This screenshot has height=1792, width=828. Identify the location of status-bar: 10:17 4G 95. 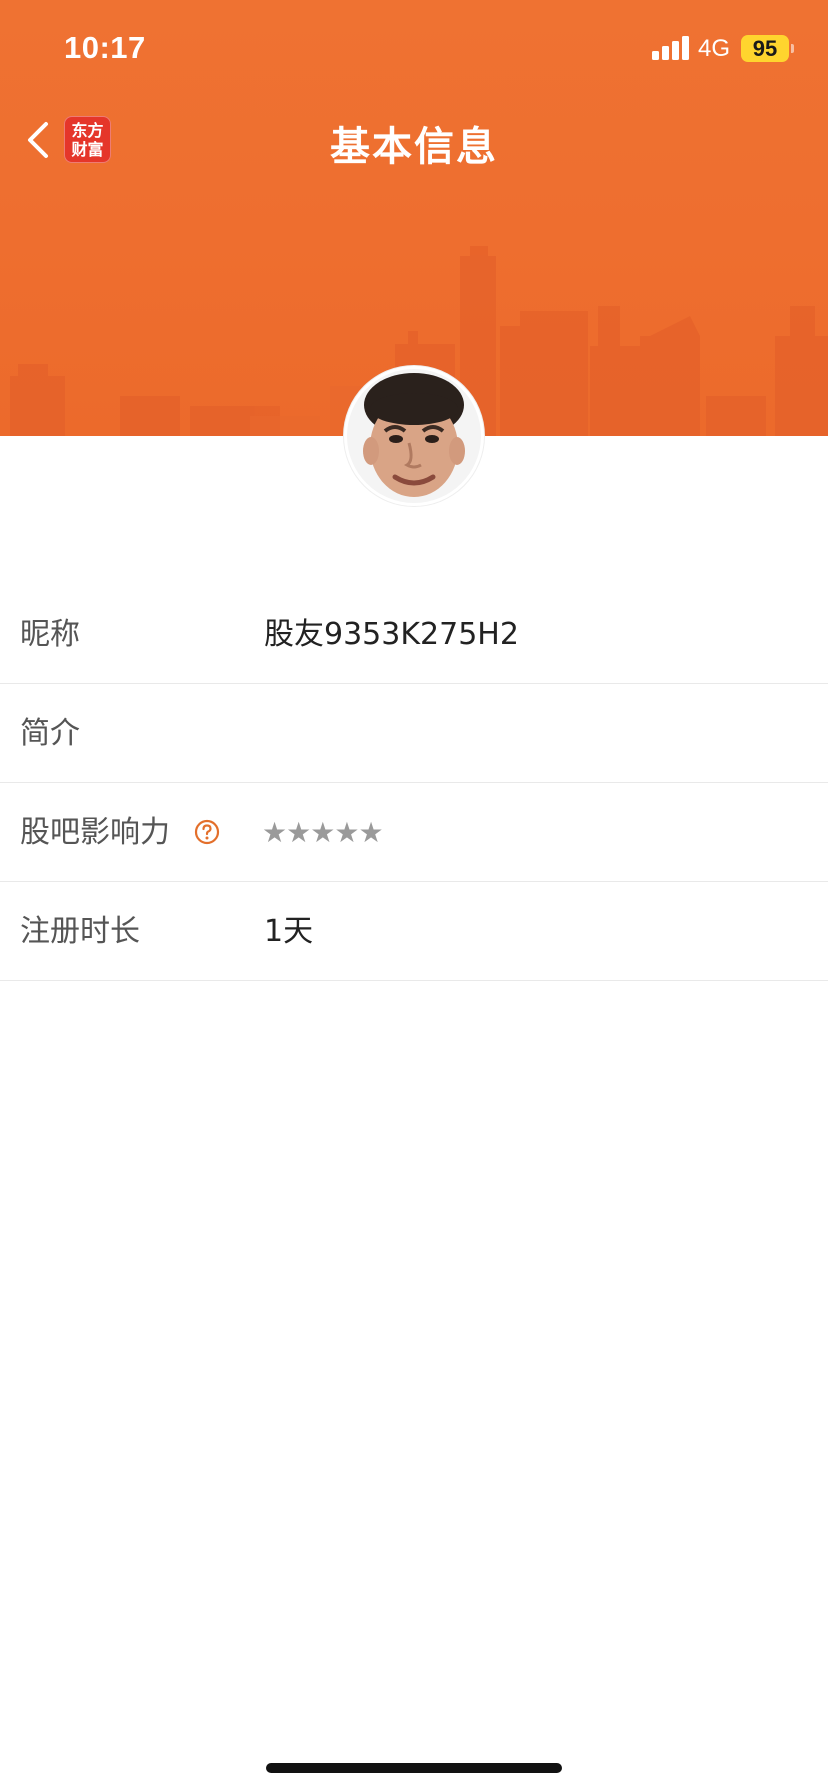
(414, 48).